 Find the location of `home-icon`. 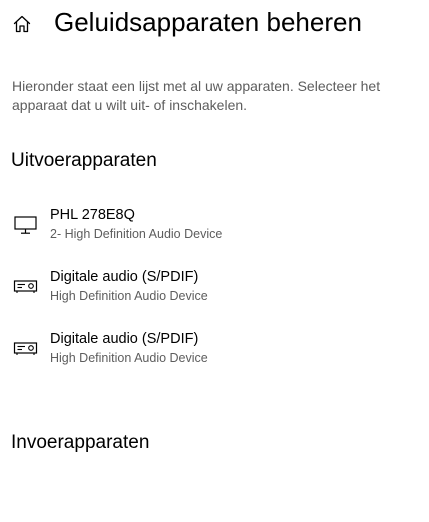

home-icon is located at coordinates (22, 24).